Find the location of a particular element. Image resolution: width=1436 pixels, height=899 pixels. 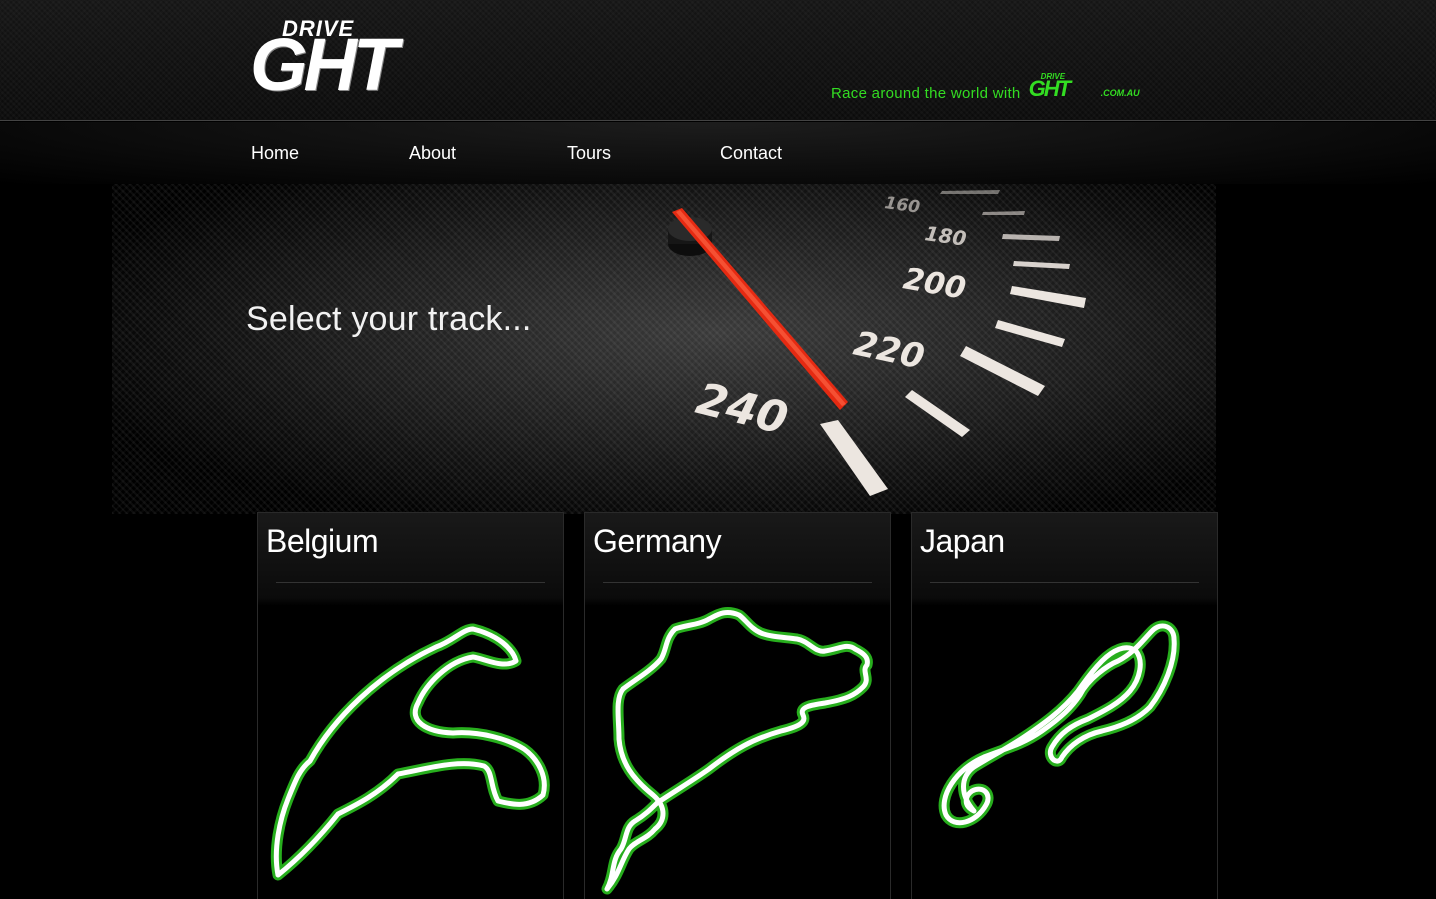

tagline-text: Race around the world with is located at coordinates (926, 93).